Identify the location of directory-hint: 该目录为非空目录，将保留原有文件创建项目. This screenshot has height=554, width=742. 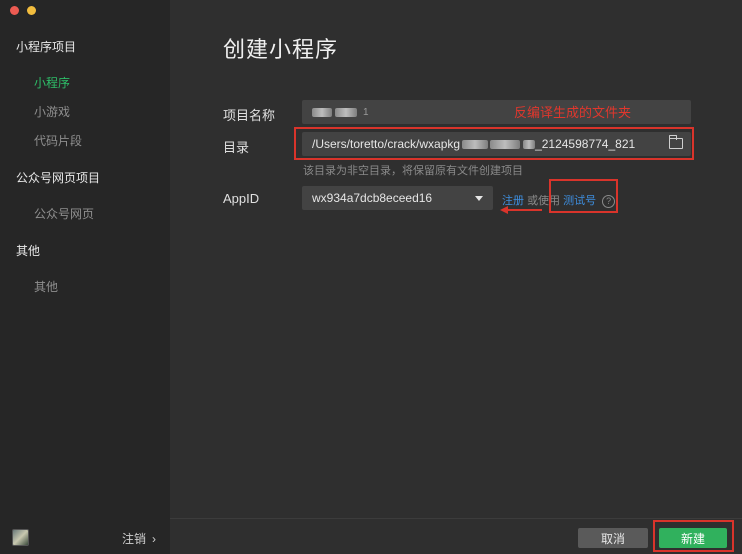
(413, 171).